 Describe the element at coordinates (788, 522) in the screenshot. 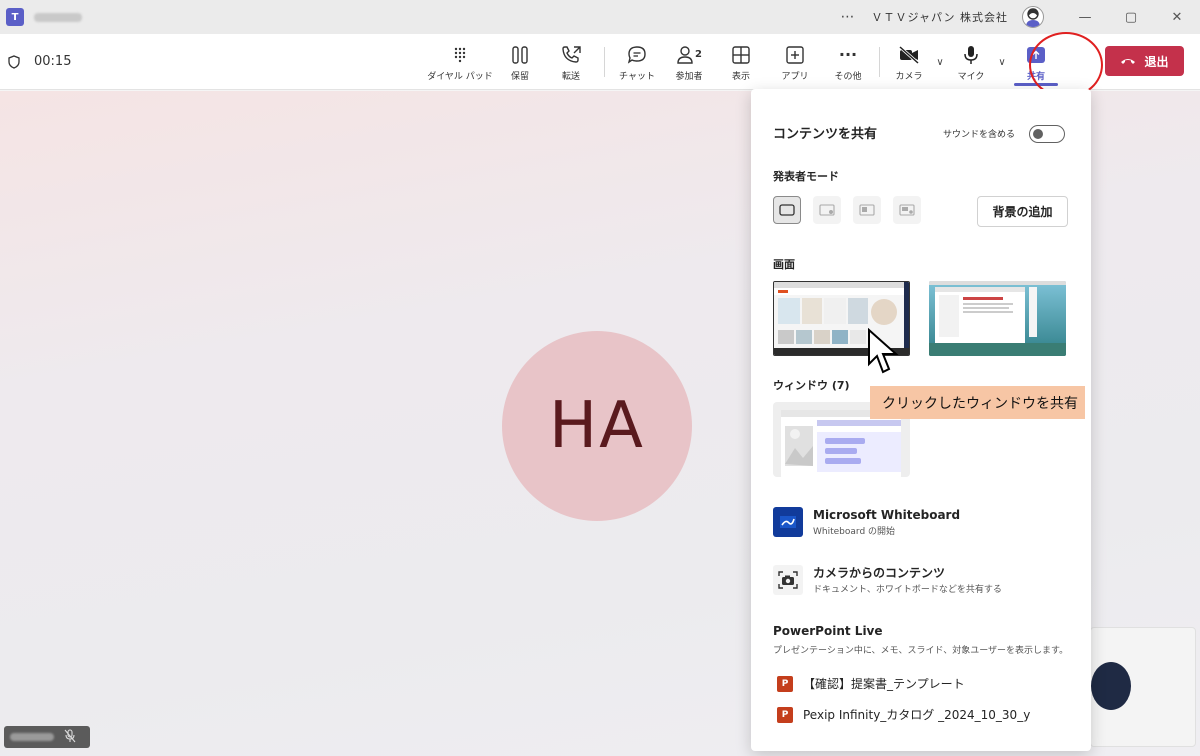

I see `whiteboard-icon` at that location.